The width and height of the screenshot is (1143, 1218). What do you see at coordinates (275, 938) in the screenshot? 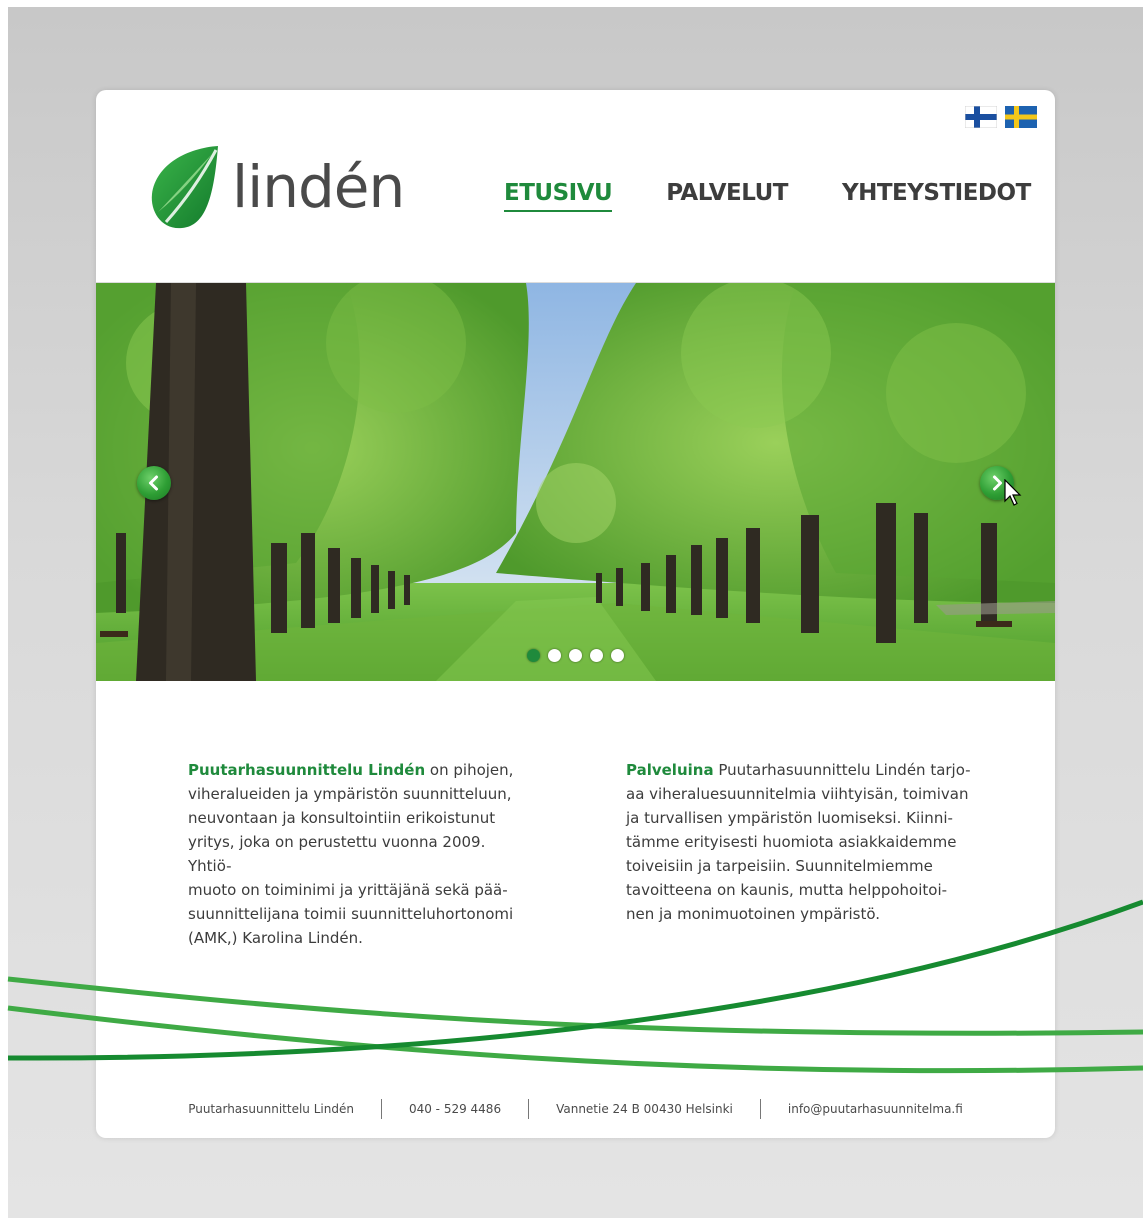
I see `intro-left-line: (AMK,) Karolina Lindén.` at bounding box center [275, 938].